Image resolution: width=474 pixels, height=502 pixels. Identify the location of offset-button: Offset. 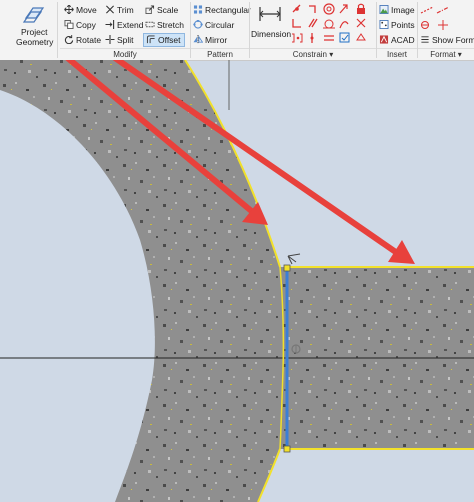
(164, 40).